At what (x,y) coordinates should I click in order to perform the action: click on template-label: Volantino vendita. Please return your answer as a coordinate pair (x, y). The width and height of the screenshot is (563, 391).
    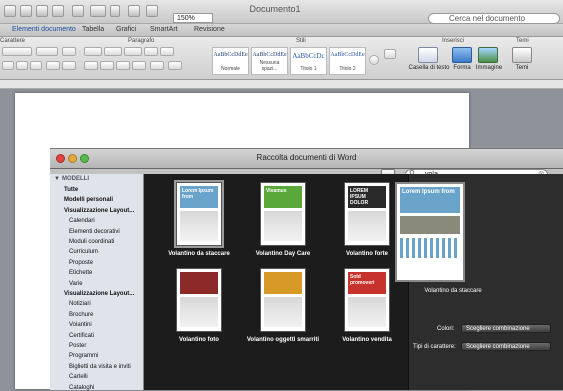
    Looking at the image, I should click on (367, 340).